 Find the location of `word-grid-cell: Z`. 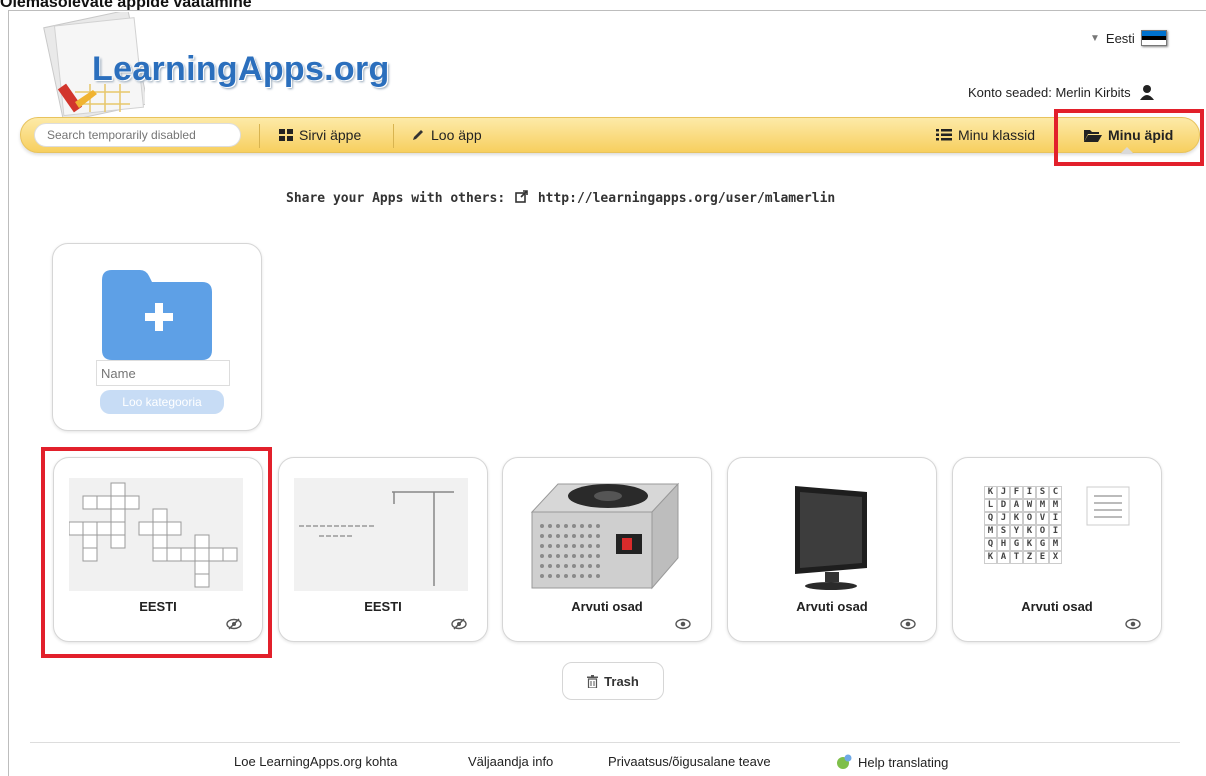

word-grid-cell: Z is located at coordinates (1029, 557).